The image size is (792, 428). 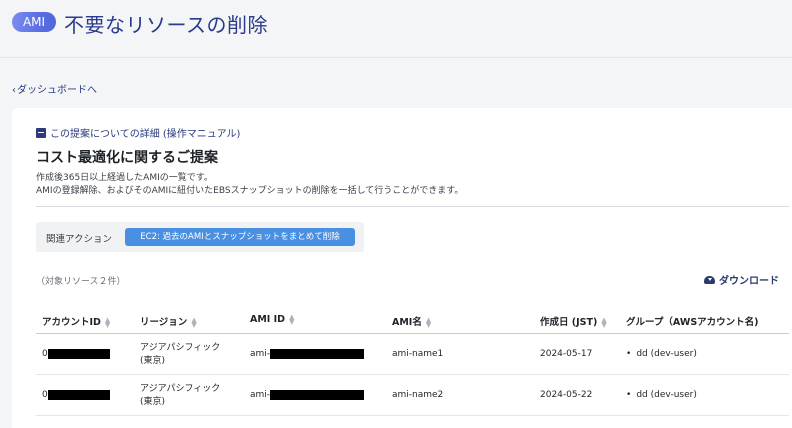 What do you see at coordinates (692, 322) in the screenshot?
I see `column-header-group: グループ（AWSアカウント名)` at bounding box center [692, 322].